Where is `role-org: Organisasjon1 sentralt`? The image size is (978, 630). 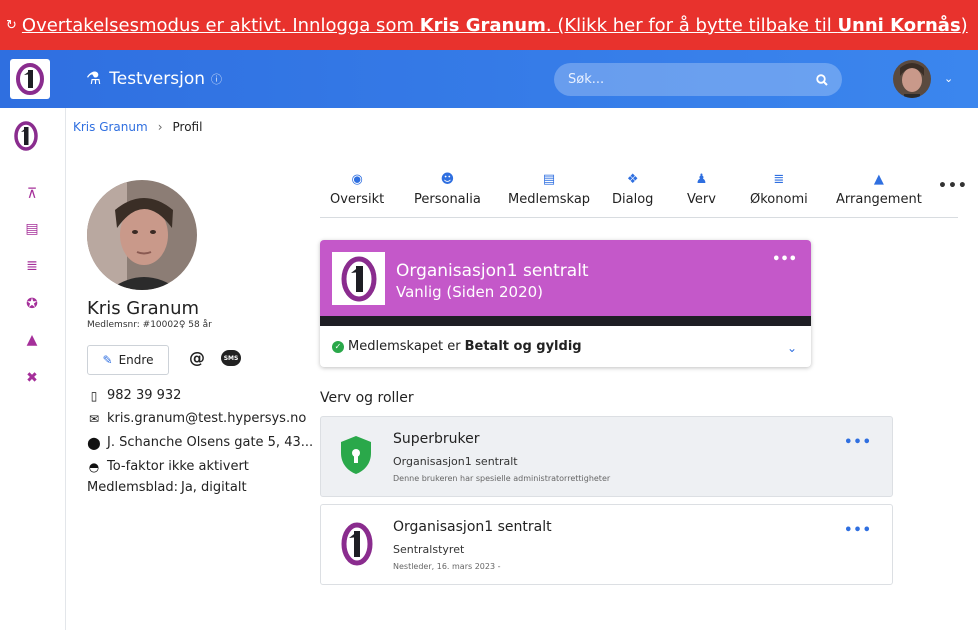 role-org: Organisasjon1 sentralt is located at coordinates (455, 461).